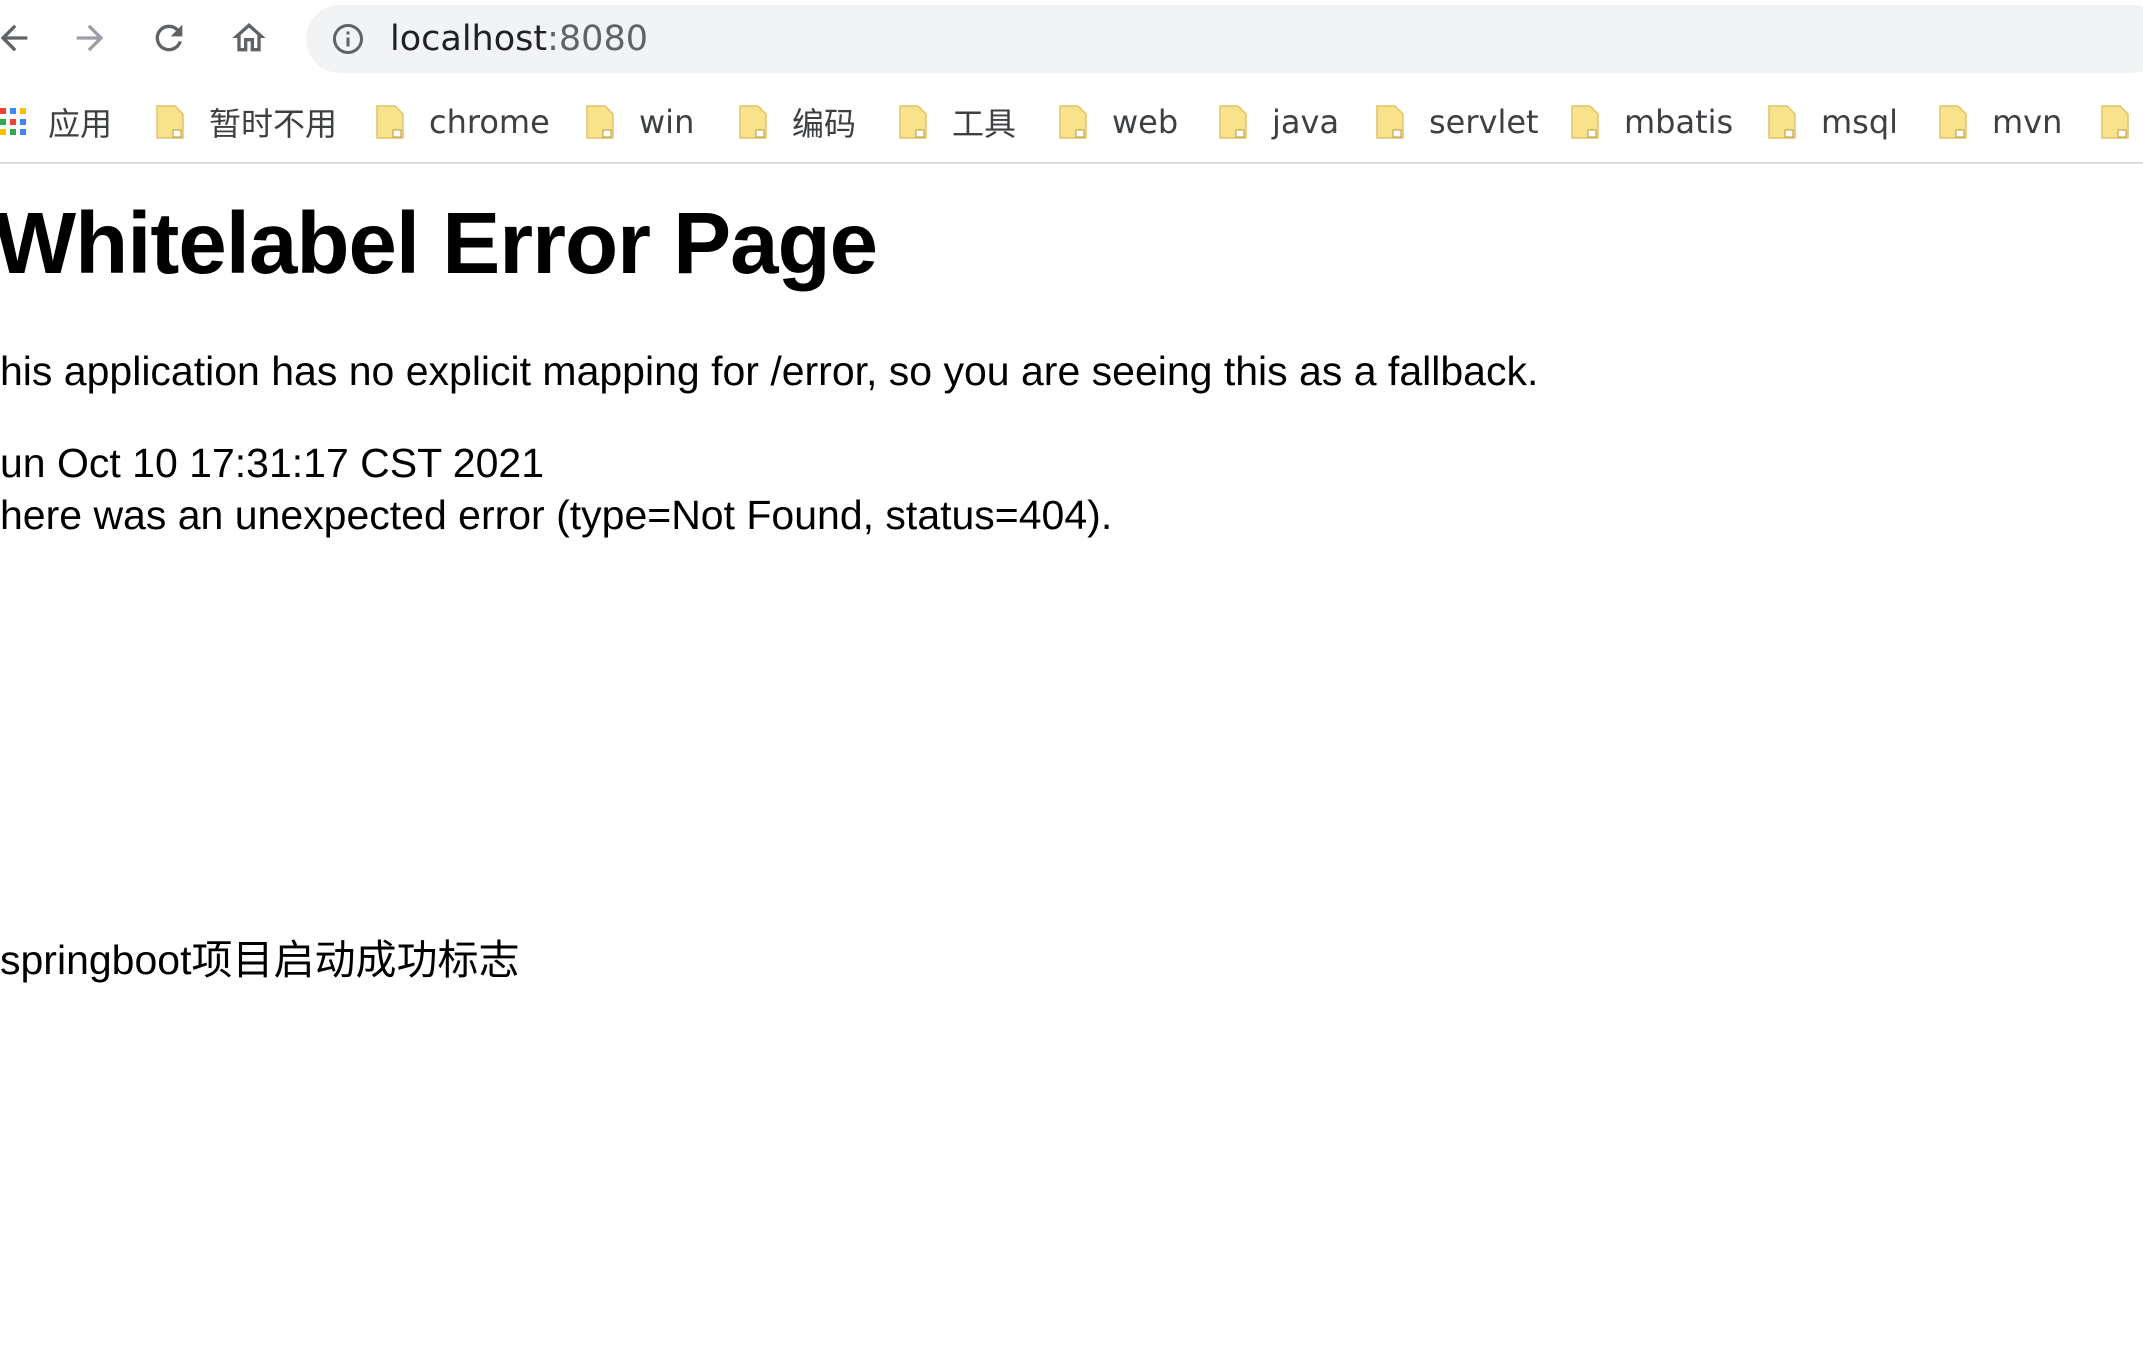 This screenshot has width=2143, height=1345. What do you see at coordinates (1224, 39) in the screenshot?
I see `address-bar: localhost:8080` at bounding box center [1224, 39].